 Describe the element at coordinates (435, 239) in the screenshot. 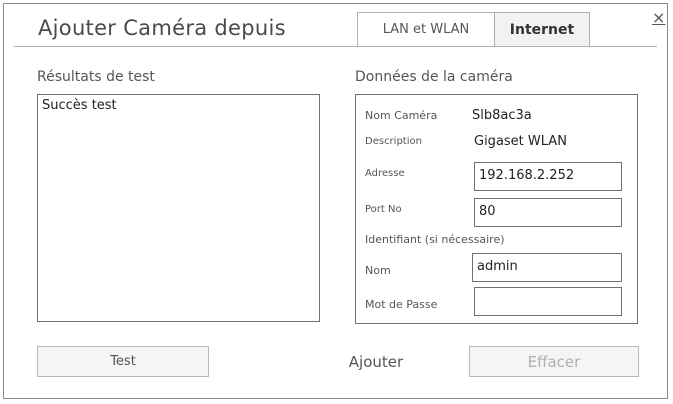

I see `identifier-label: Identifiant (si nécessaire)` at that location.